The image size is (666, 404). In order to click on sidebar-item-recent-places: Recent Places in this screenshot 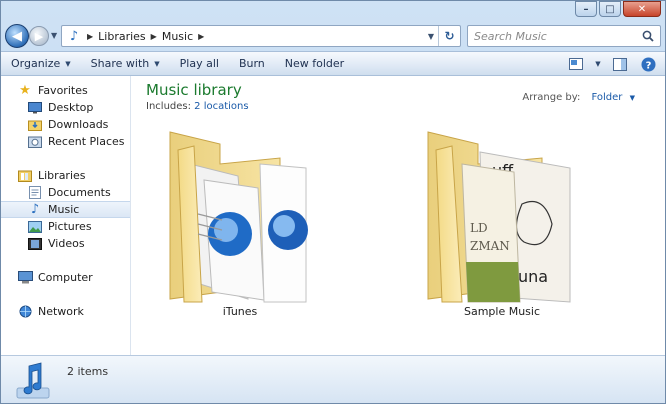, I will do `click(65, 141)`.